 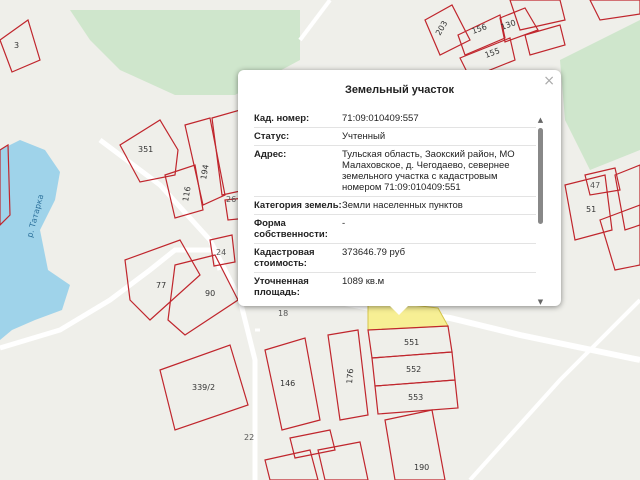 I want to click on row-value: 71:09:010409:557, so click(x=380, y=118).